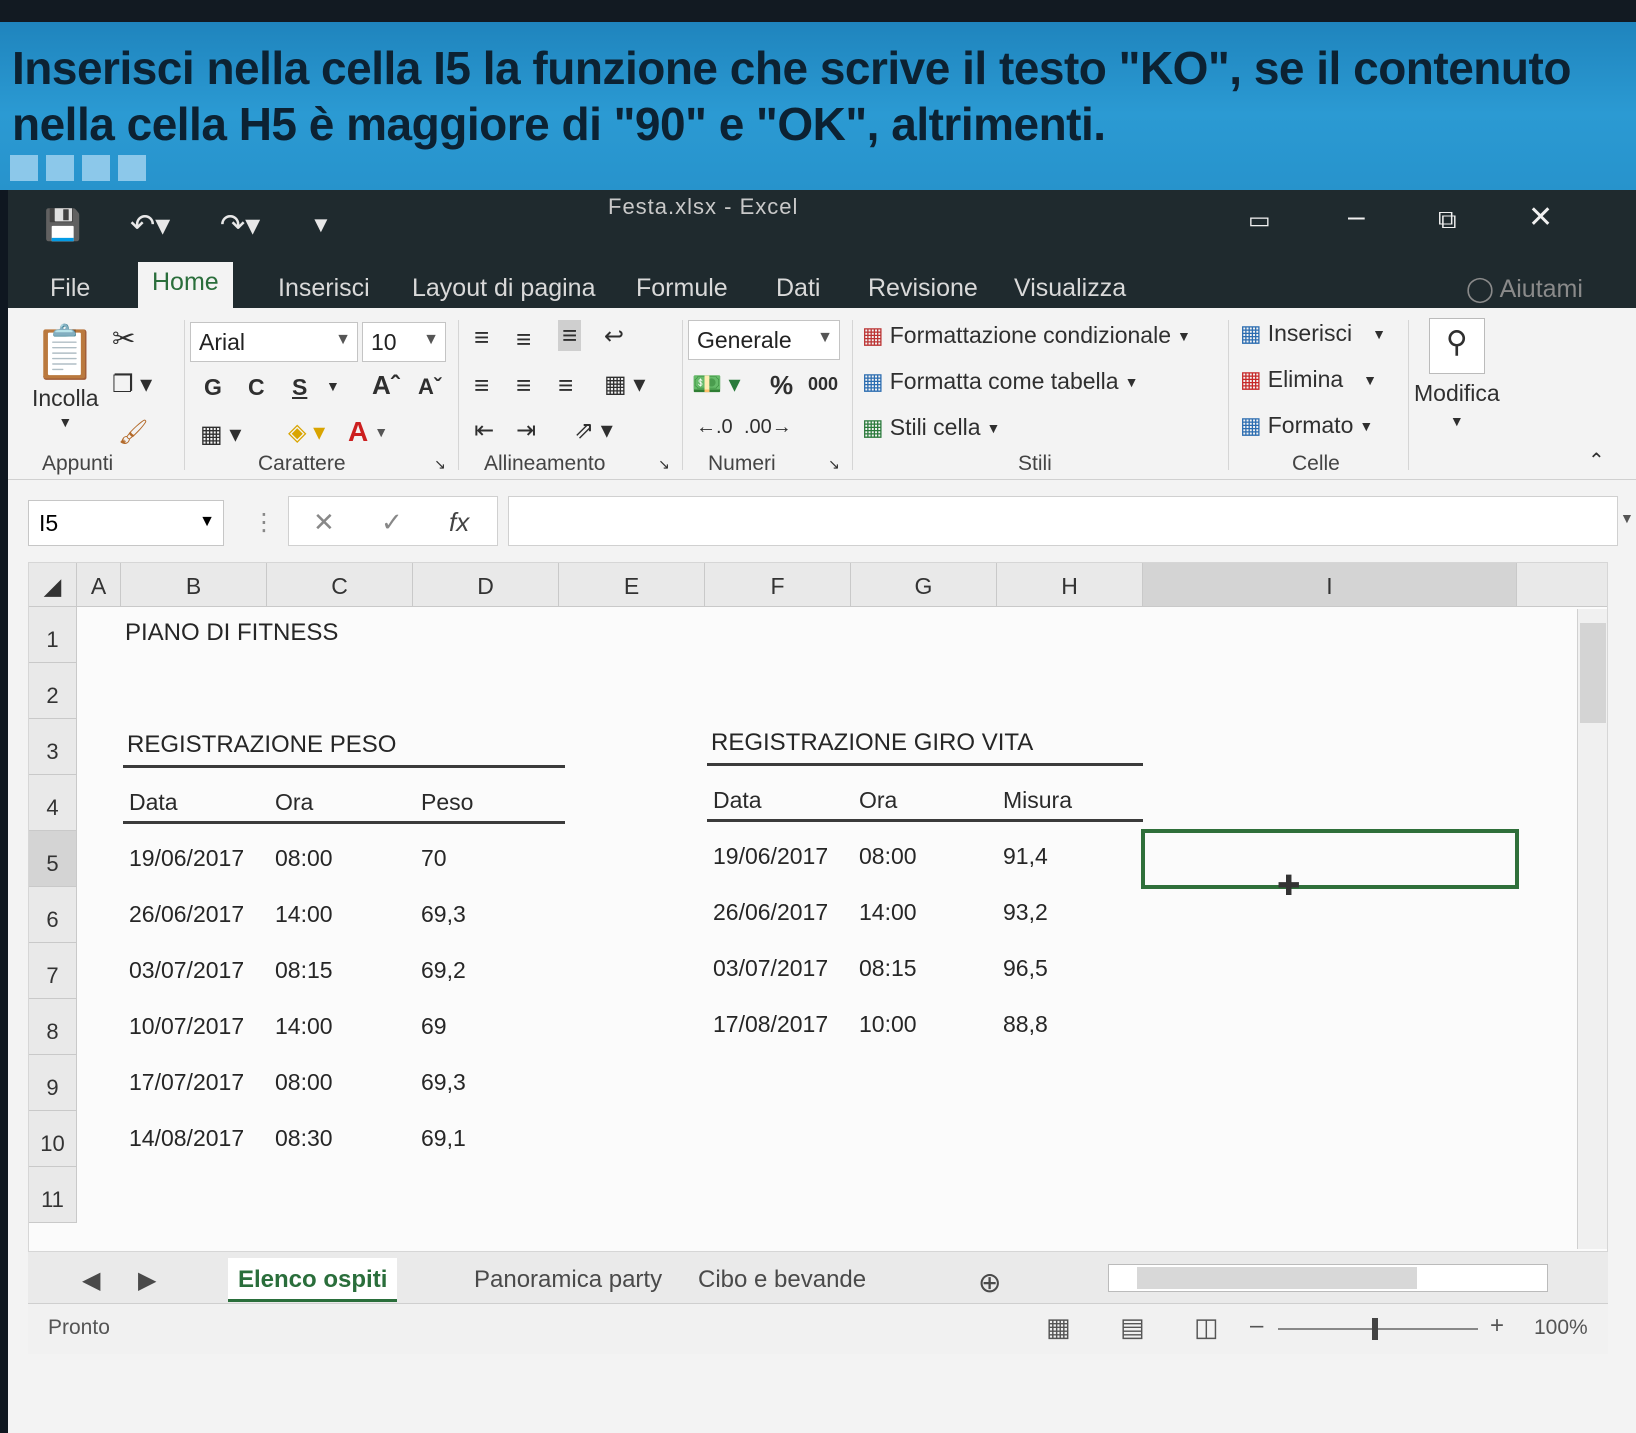 This screenshot has width=1636, height=1433. I want to click on normal-view-icon: ▦, so click(1058, 1327).